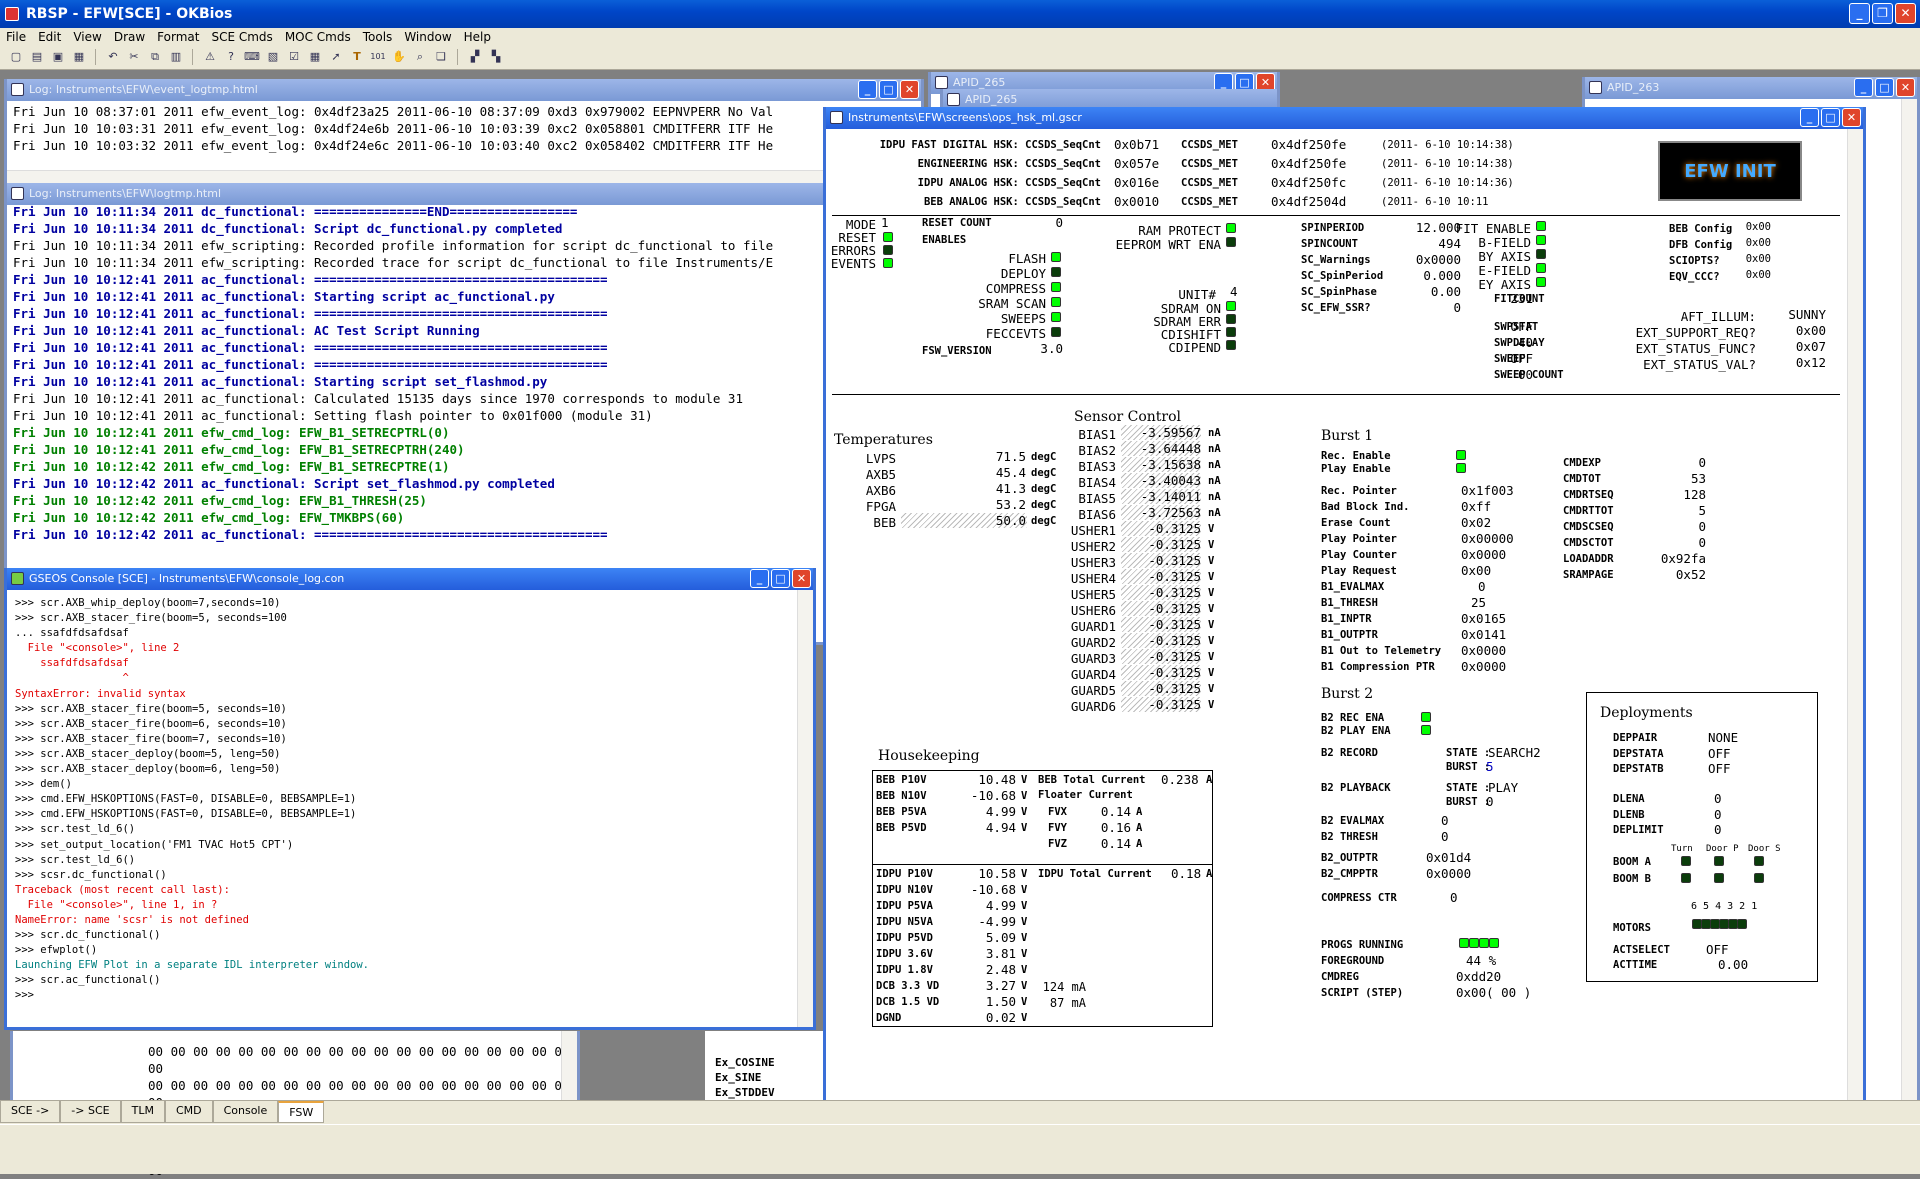 This screenshot has width=1920, height=1179. Describe the element at coordinates (1093, 674) in the screenshot. I see `sensor-label: GUARD4` at that location.